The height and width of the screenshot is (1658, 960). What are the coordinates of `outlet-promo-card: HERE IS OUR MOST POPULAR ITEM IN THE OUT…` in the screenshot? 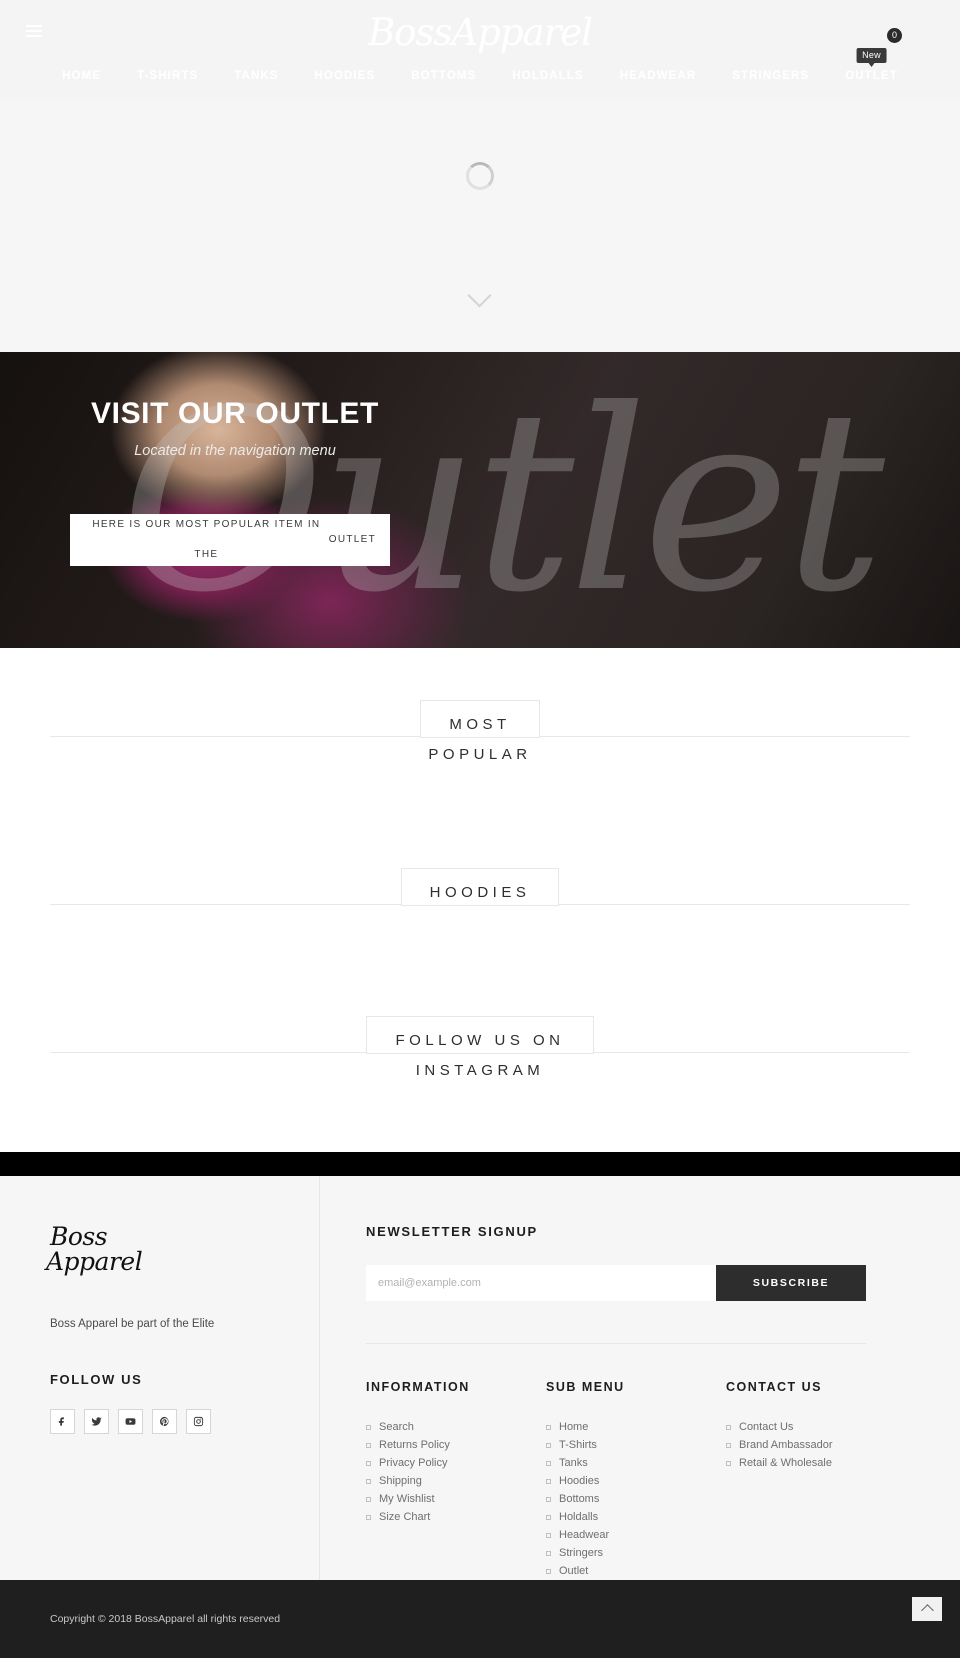 It's located at (230, 540).